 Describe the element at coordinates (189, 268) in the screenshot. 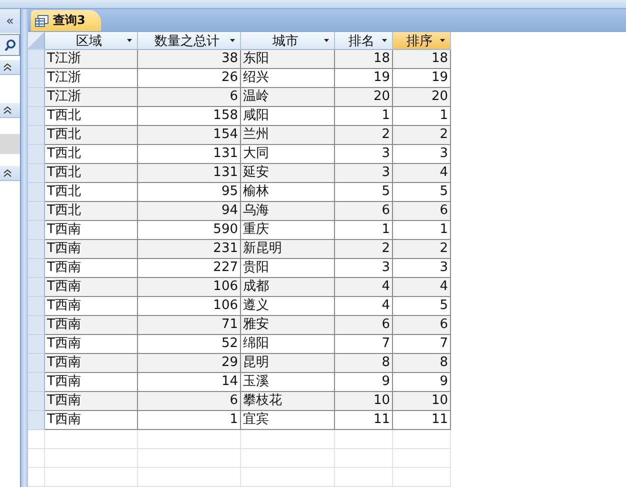

I see `table-cell: 227` at that location.